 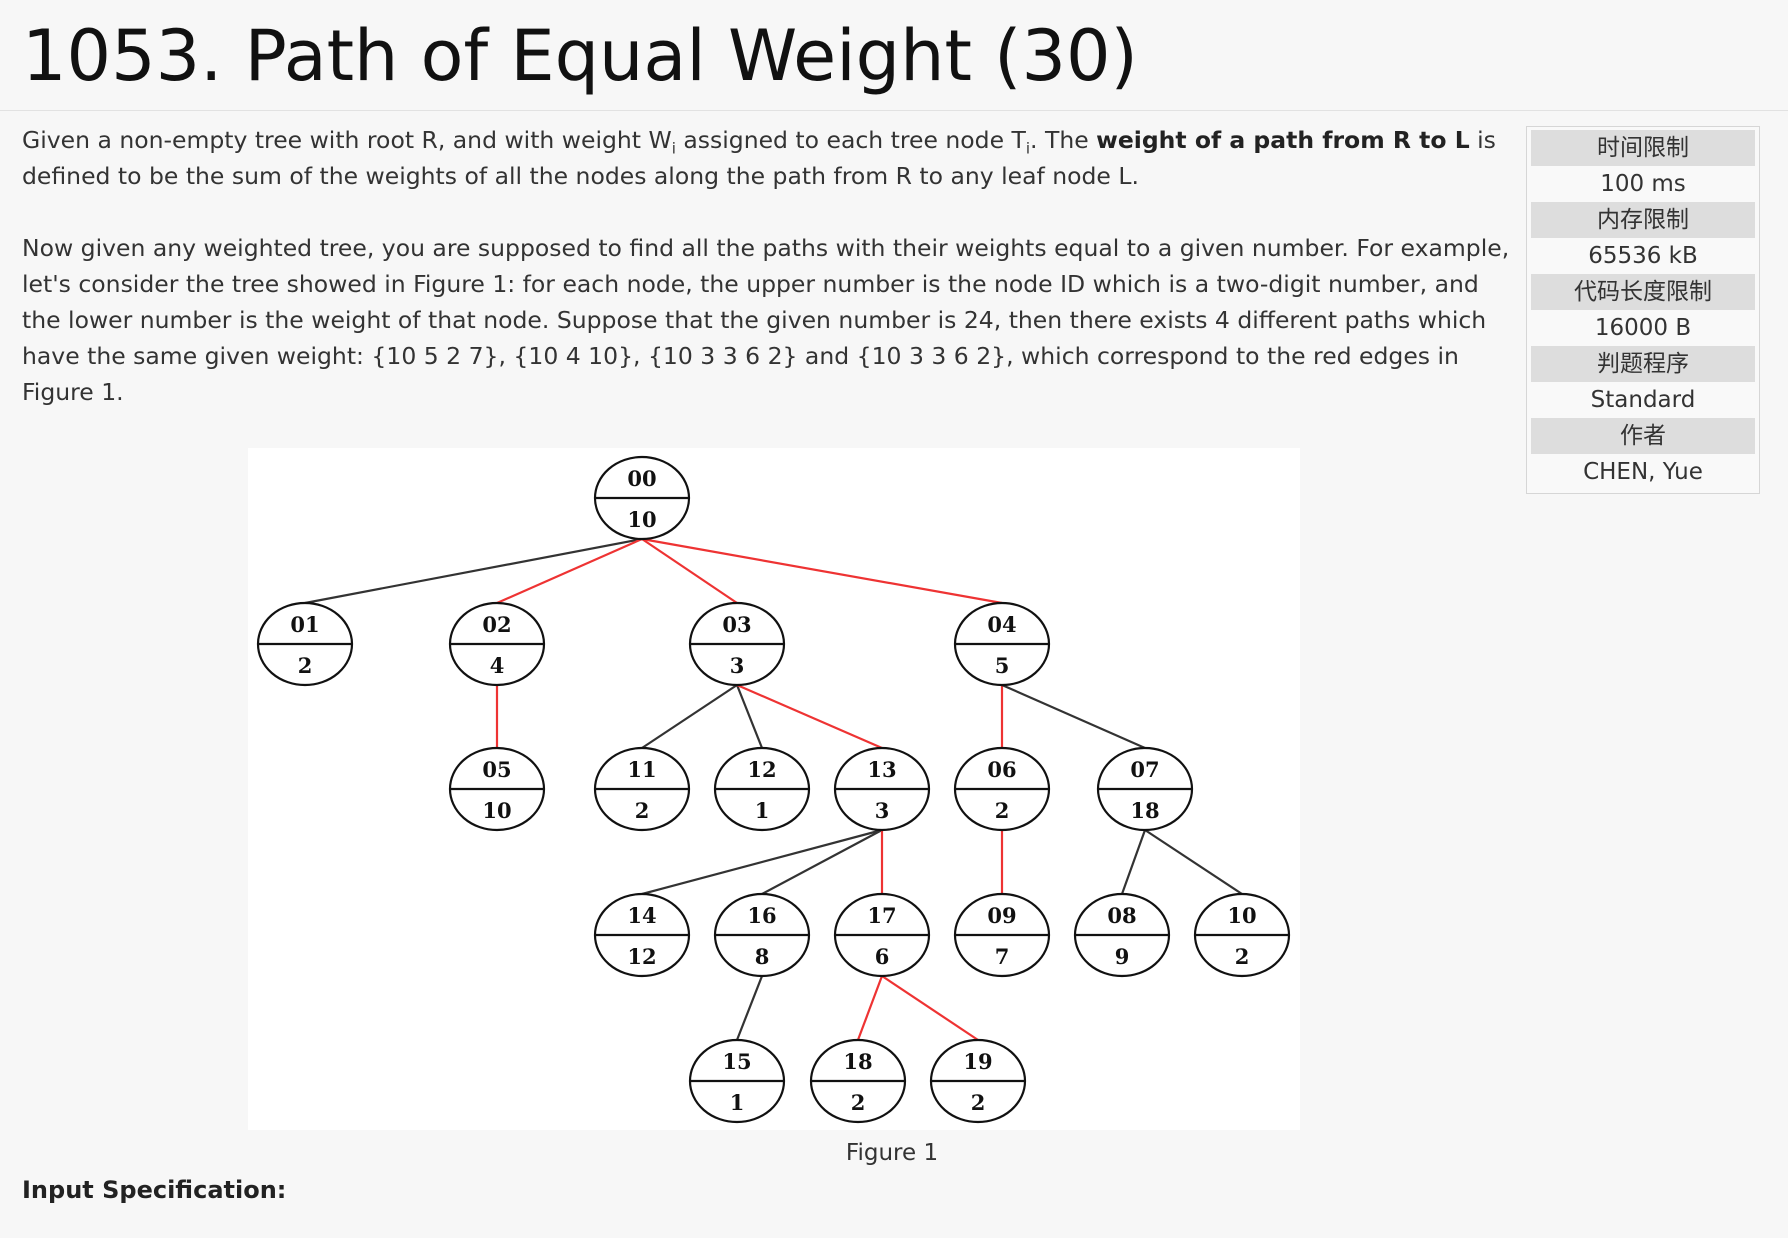 What do you see at coordinates (497, 644) in the screenshot?
I see `tree-node-02: 02 4` at bounding box center [497, 644].